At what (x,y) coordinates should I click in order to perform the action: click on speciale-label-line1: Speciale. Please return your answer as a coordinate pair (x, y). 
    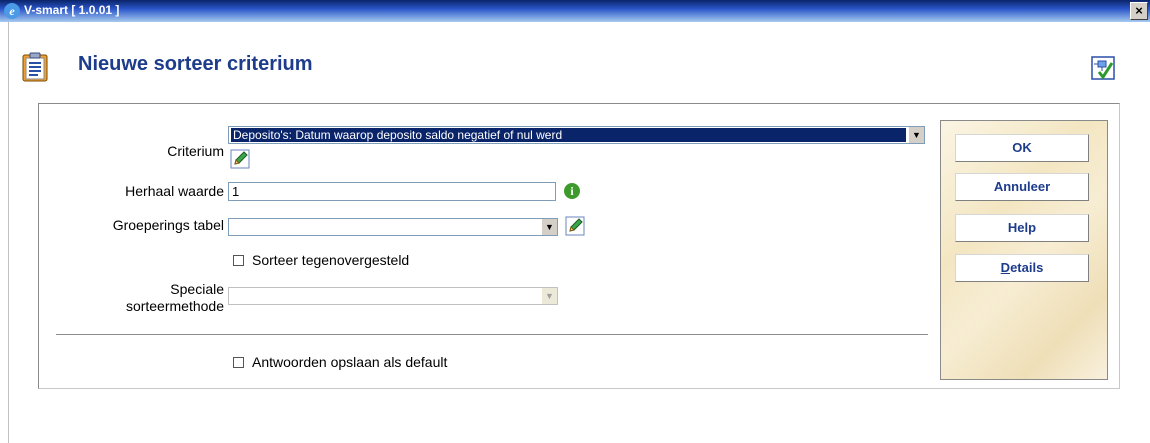
    Looking at the image, I should click on (197, 289).